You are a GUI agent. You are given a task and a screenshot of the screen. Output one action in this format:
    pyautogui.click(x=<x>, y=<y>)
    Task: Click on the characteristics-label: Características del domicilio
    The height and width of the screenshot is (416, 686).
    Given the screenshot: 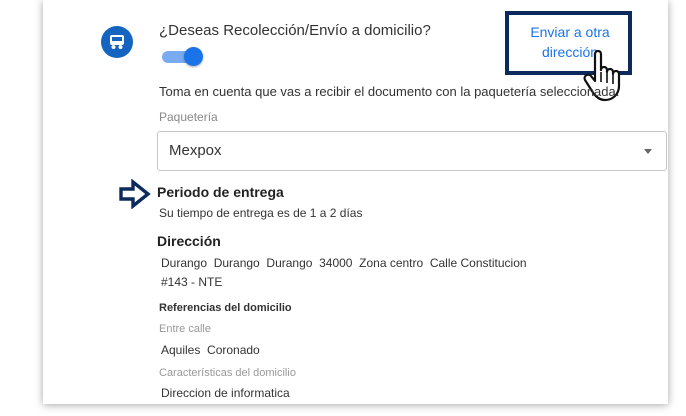 What is the action you would take?
    pyautogui.click(x=227, y=373)
    